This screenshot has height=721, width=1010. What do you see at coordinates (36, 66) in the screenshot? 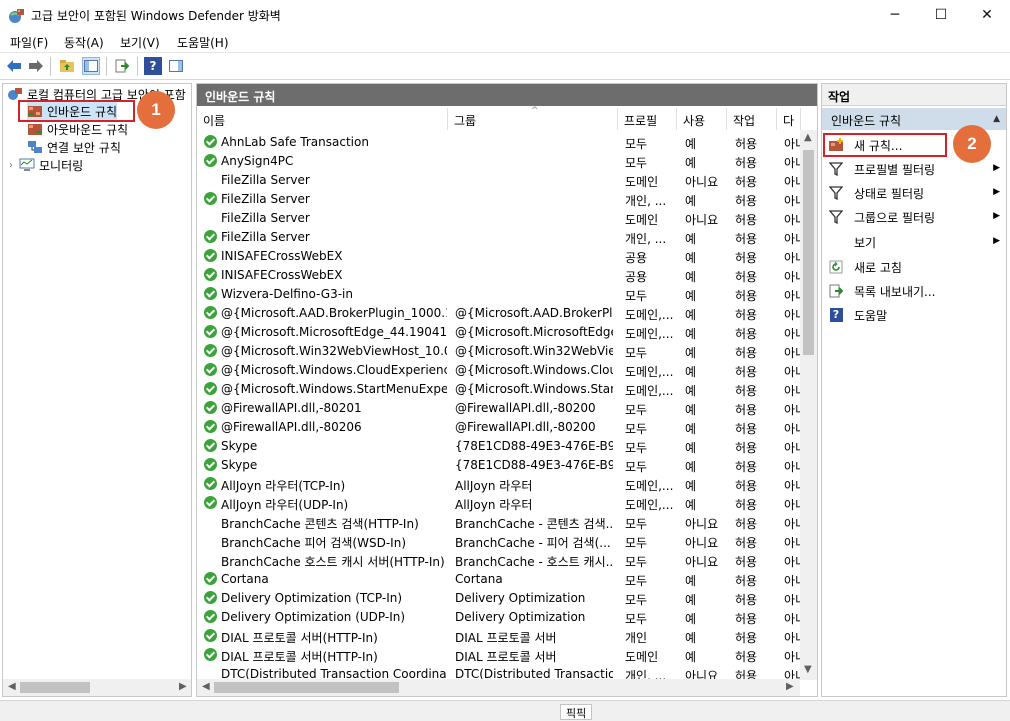
I see `forward-arrow-icon` at bounding box center [36, 66].